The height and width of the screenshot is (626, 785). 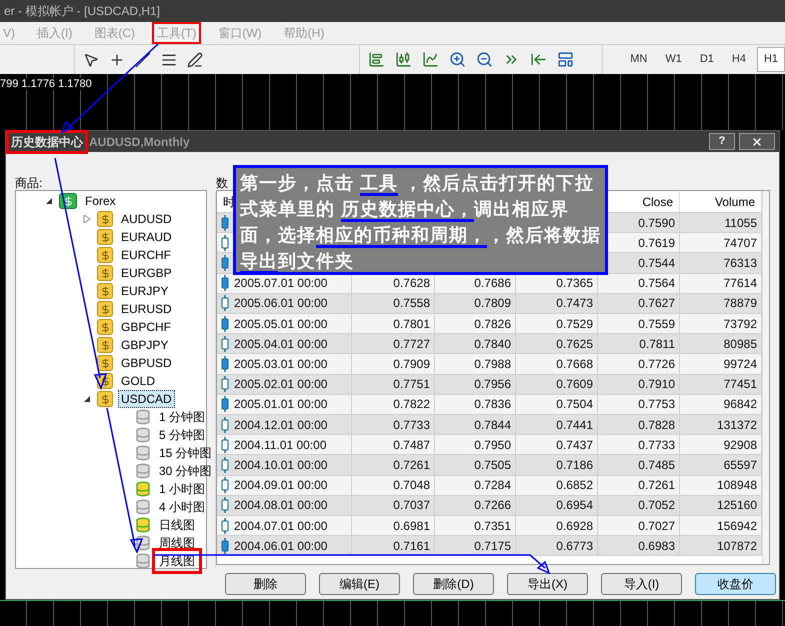 I want to click on table-cell-text: 0.7627, so click(x=656, y=303).